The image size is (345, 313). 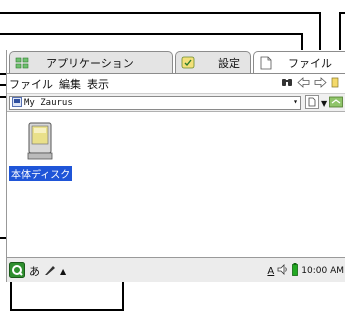 What do you see at coordinates (70, 84) in the screenshot?
I see `menu-edit: 編集` at bounding box center [70, 84].